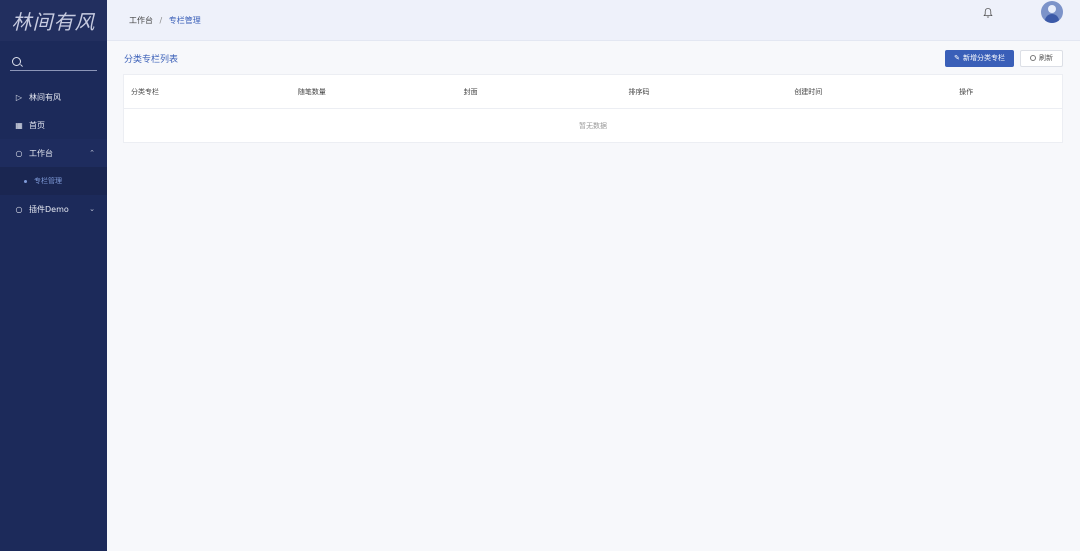  I want to click on sidebar-item-column-manage: 专栏管理, so click(53, 181).